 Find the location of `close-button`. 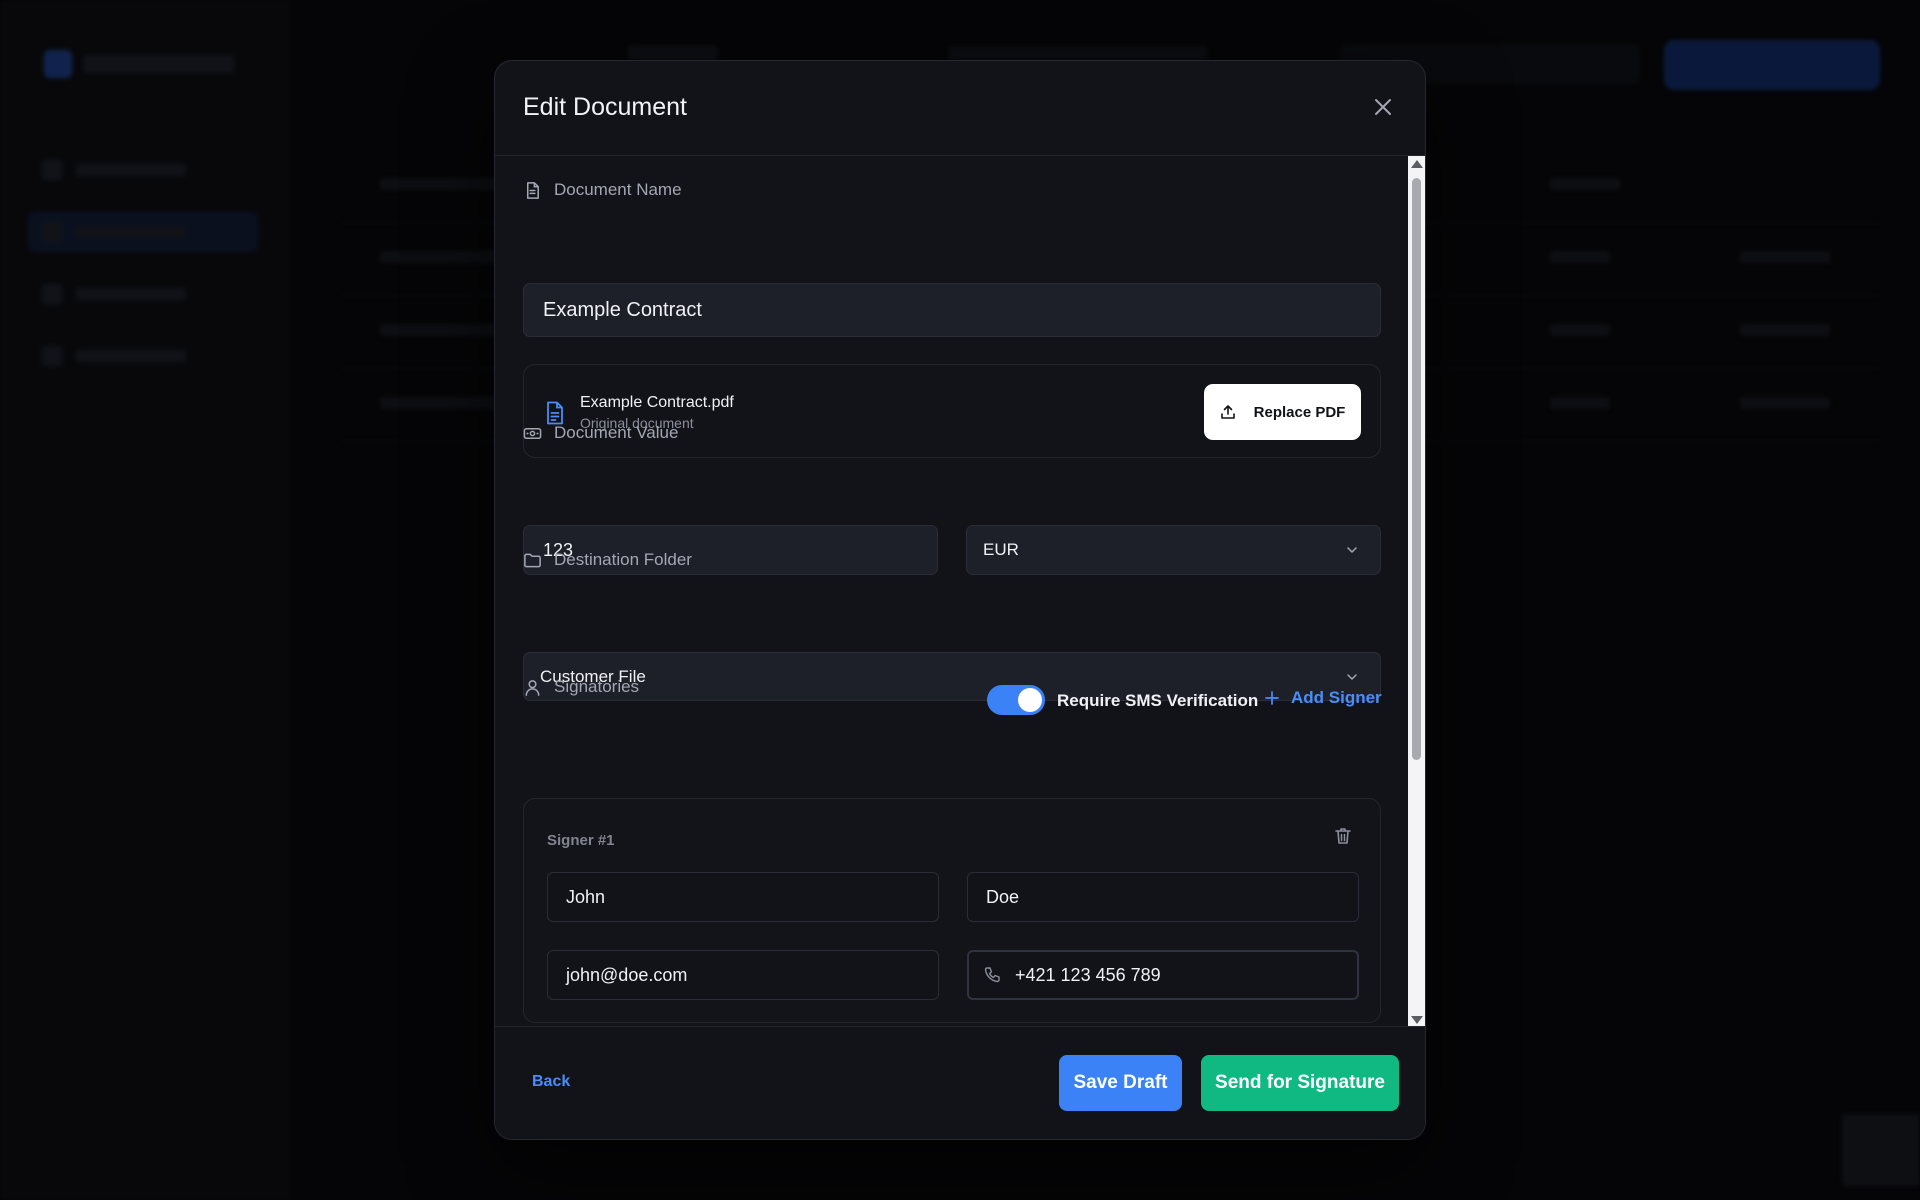

close-button is located at coordinates (1383, 107).